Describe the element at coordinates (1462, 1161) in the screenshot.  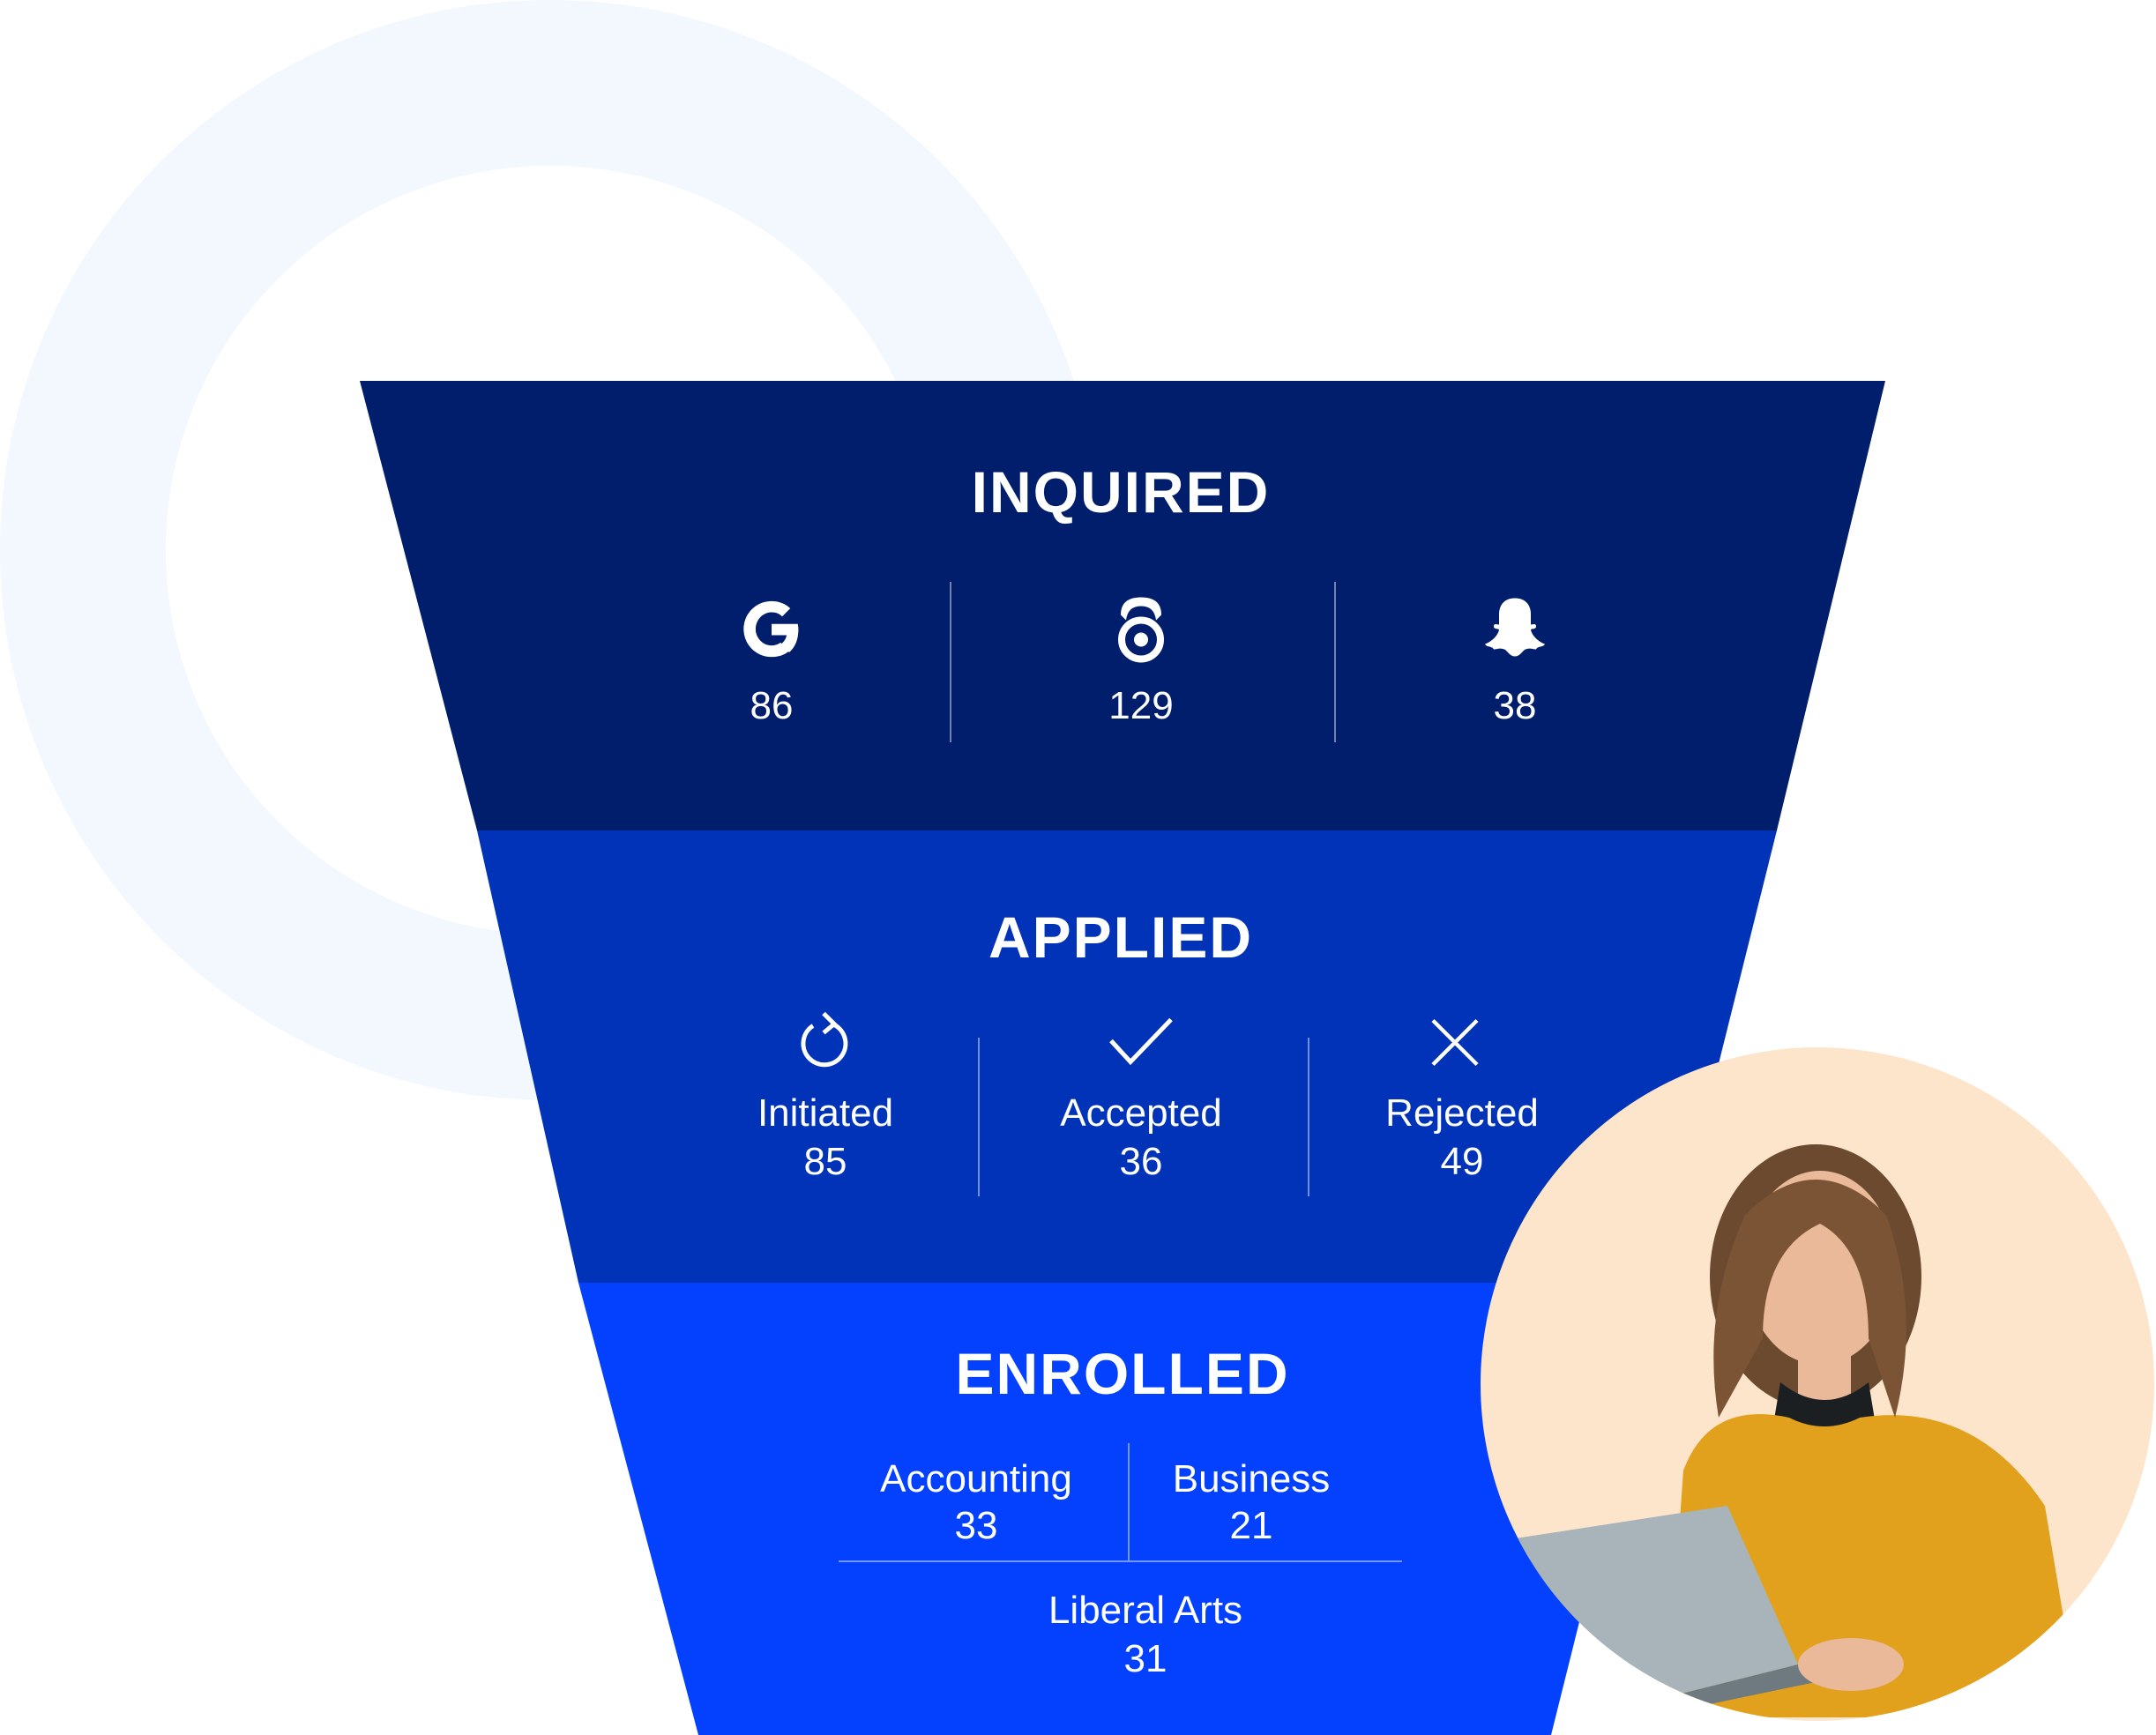
I see `status-count: 49` at that location.